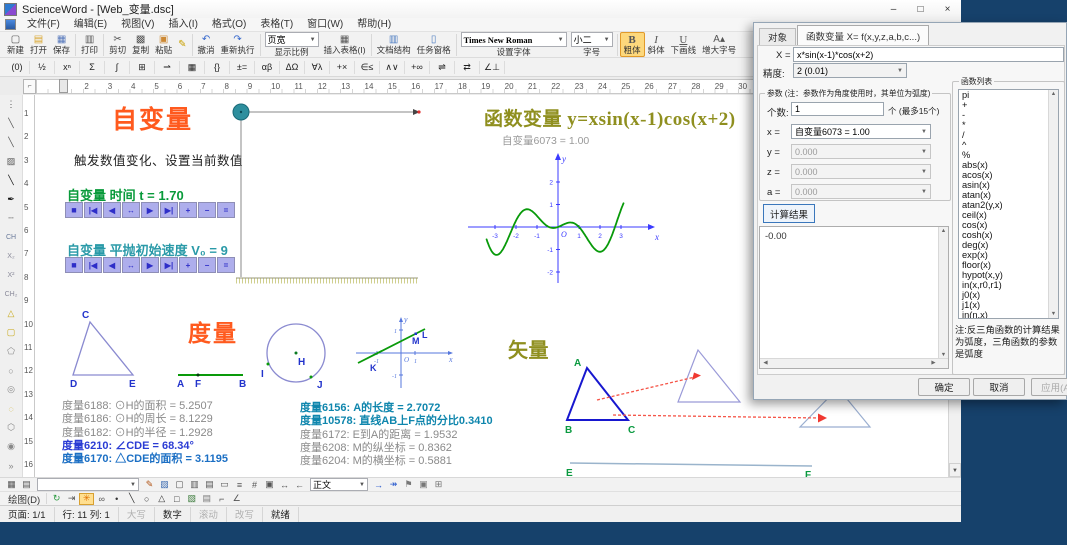  What do you see at coordinates (209, 485) in the screenshot?
I see `film2-icon: ▤` at bounding box center [209, 485].